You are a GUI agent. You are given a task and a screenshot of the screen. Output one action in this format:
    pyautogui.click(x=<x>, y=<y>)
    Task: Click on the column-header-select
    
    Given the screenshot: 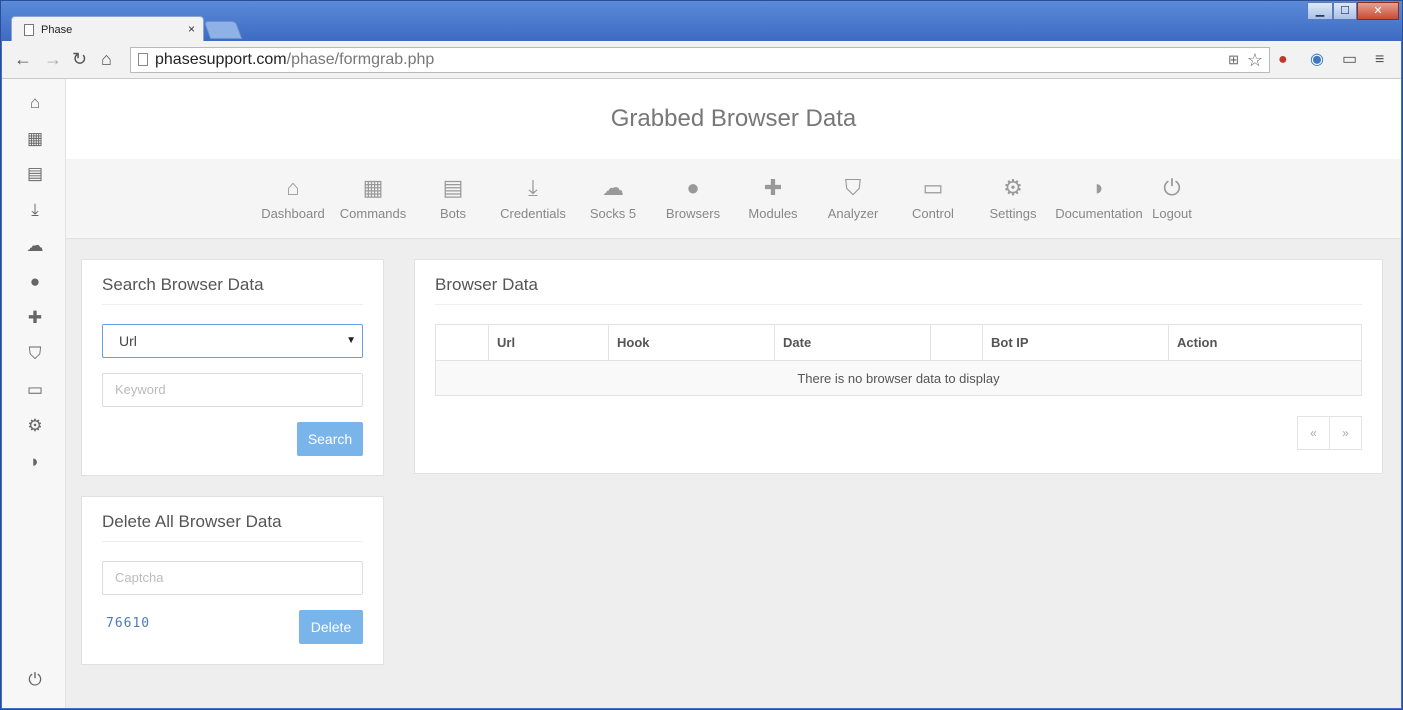 What is the action you would take?
    pyautogui.click(x=462, y=342)
    